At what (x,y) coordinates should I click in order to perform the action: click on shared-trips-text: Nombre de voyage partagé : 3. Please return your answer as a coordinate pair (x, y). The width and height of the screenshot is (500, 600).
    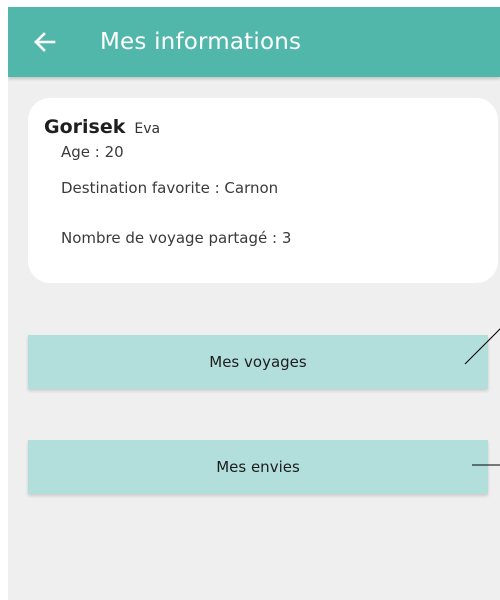
    Looking at the image, I should click on (176, 238).